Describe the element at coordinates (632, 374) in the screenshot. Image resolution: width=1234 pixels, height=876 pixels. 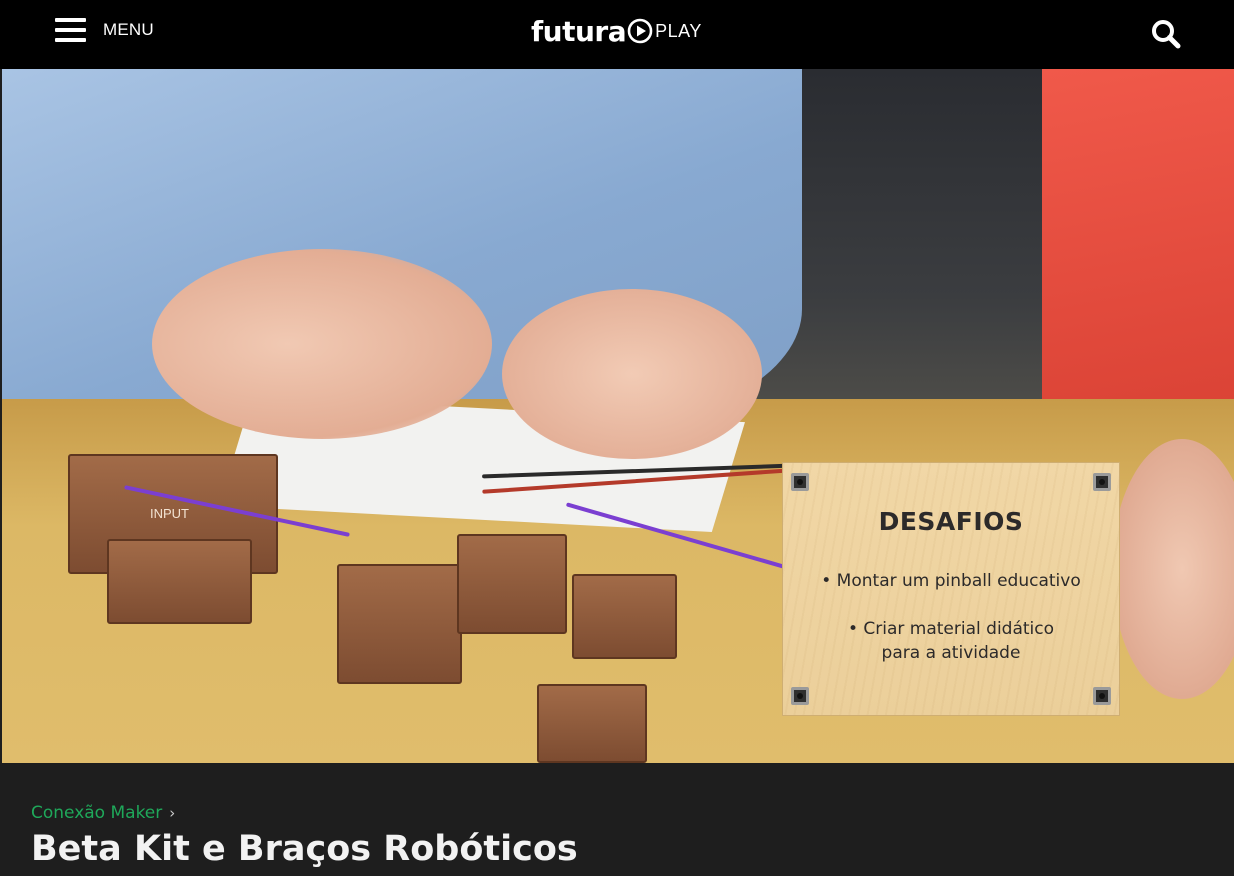
I see `hand-right` at that location.